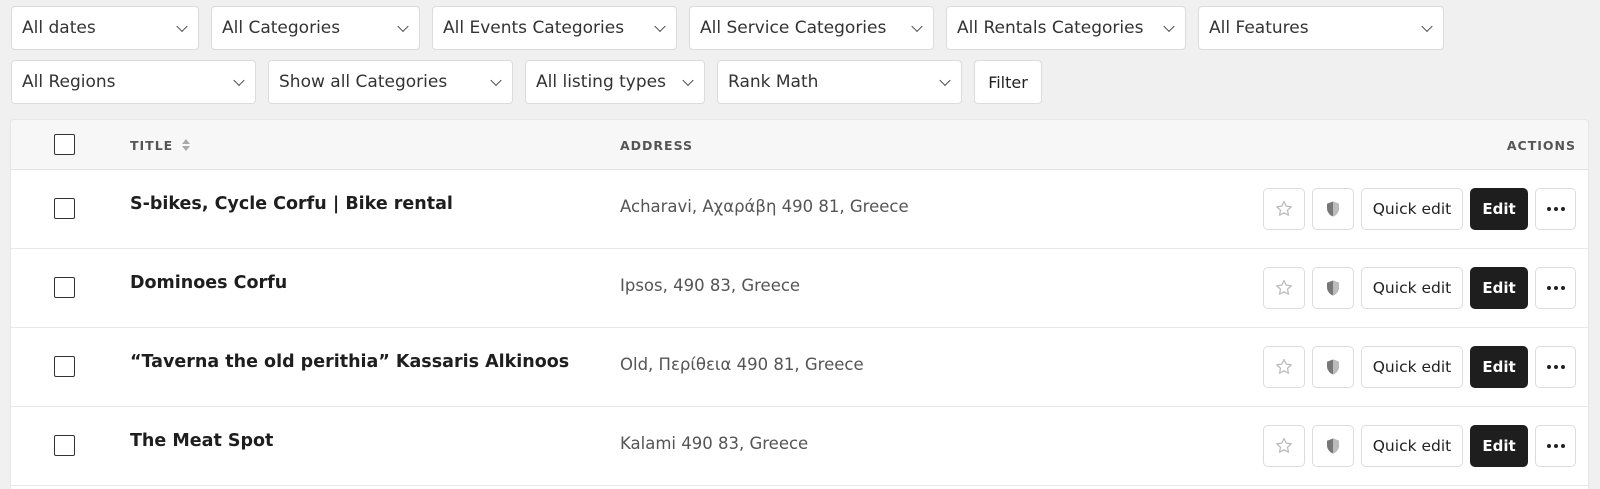 The height and width of the screenshot is (489, 1600). I want to click on service-categories-filter-label: All Service Categories, so click(793, 28).